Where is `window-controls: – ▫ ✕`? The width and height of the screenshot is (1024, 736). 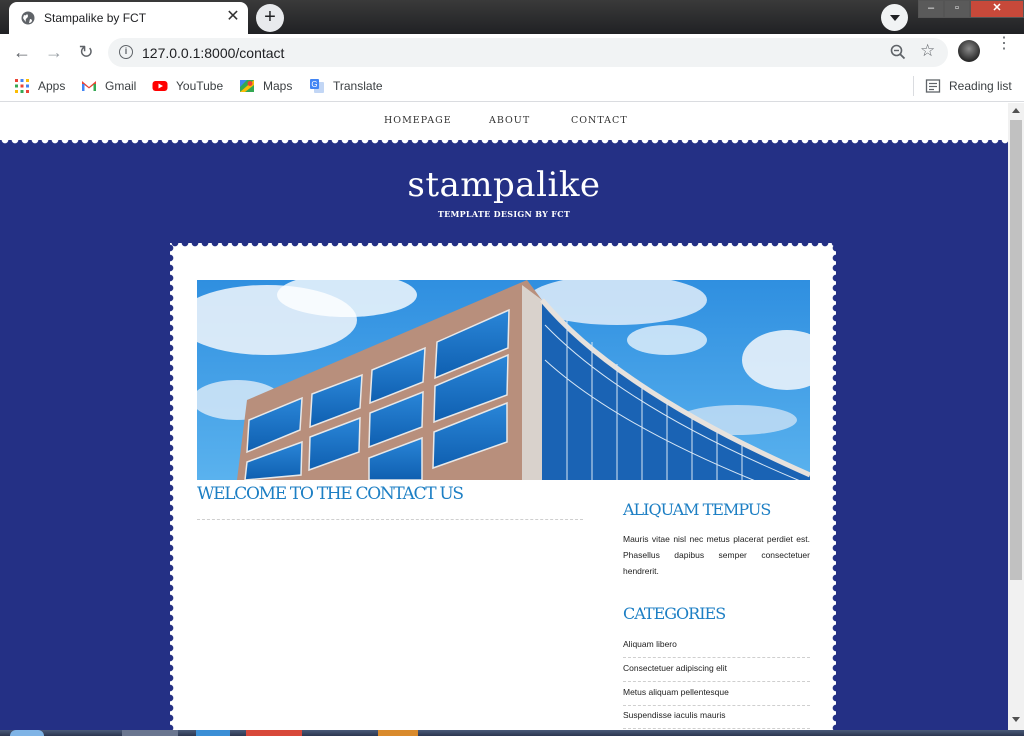 window-controls: – ▫ ✕ is located at coordinates (971, 9).